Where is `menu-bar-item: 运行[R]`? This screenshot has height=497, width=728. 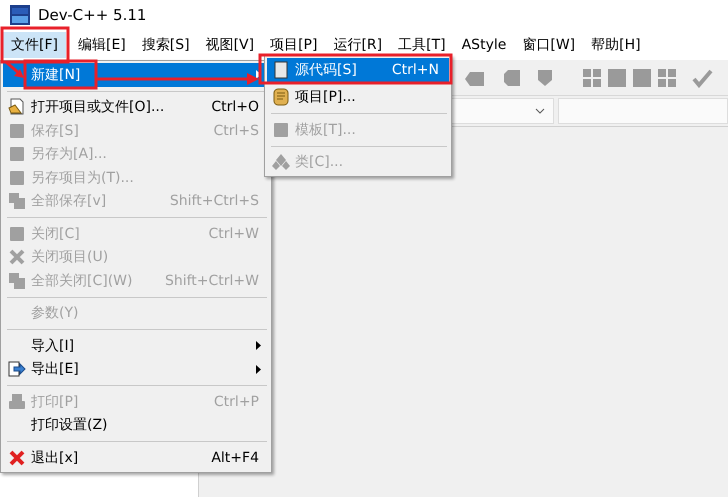
menu-bar-item: 运行[R] is located at coordinates (357, 45).